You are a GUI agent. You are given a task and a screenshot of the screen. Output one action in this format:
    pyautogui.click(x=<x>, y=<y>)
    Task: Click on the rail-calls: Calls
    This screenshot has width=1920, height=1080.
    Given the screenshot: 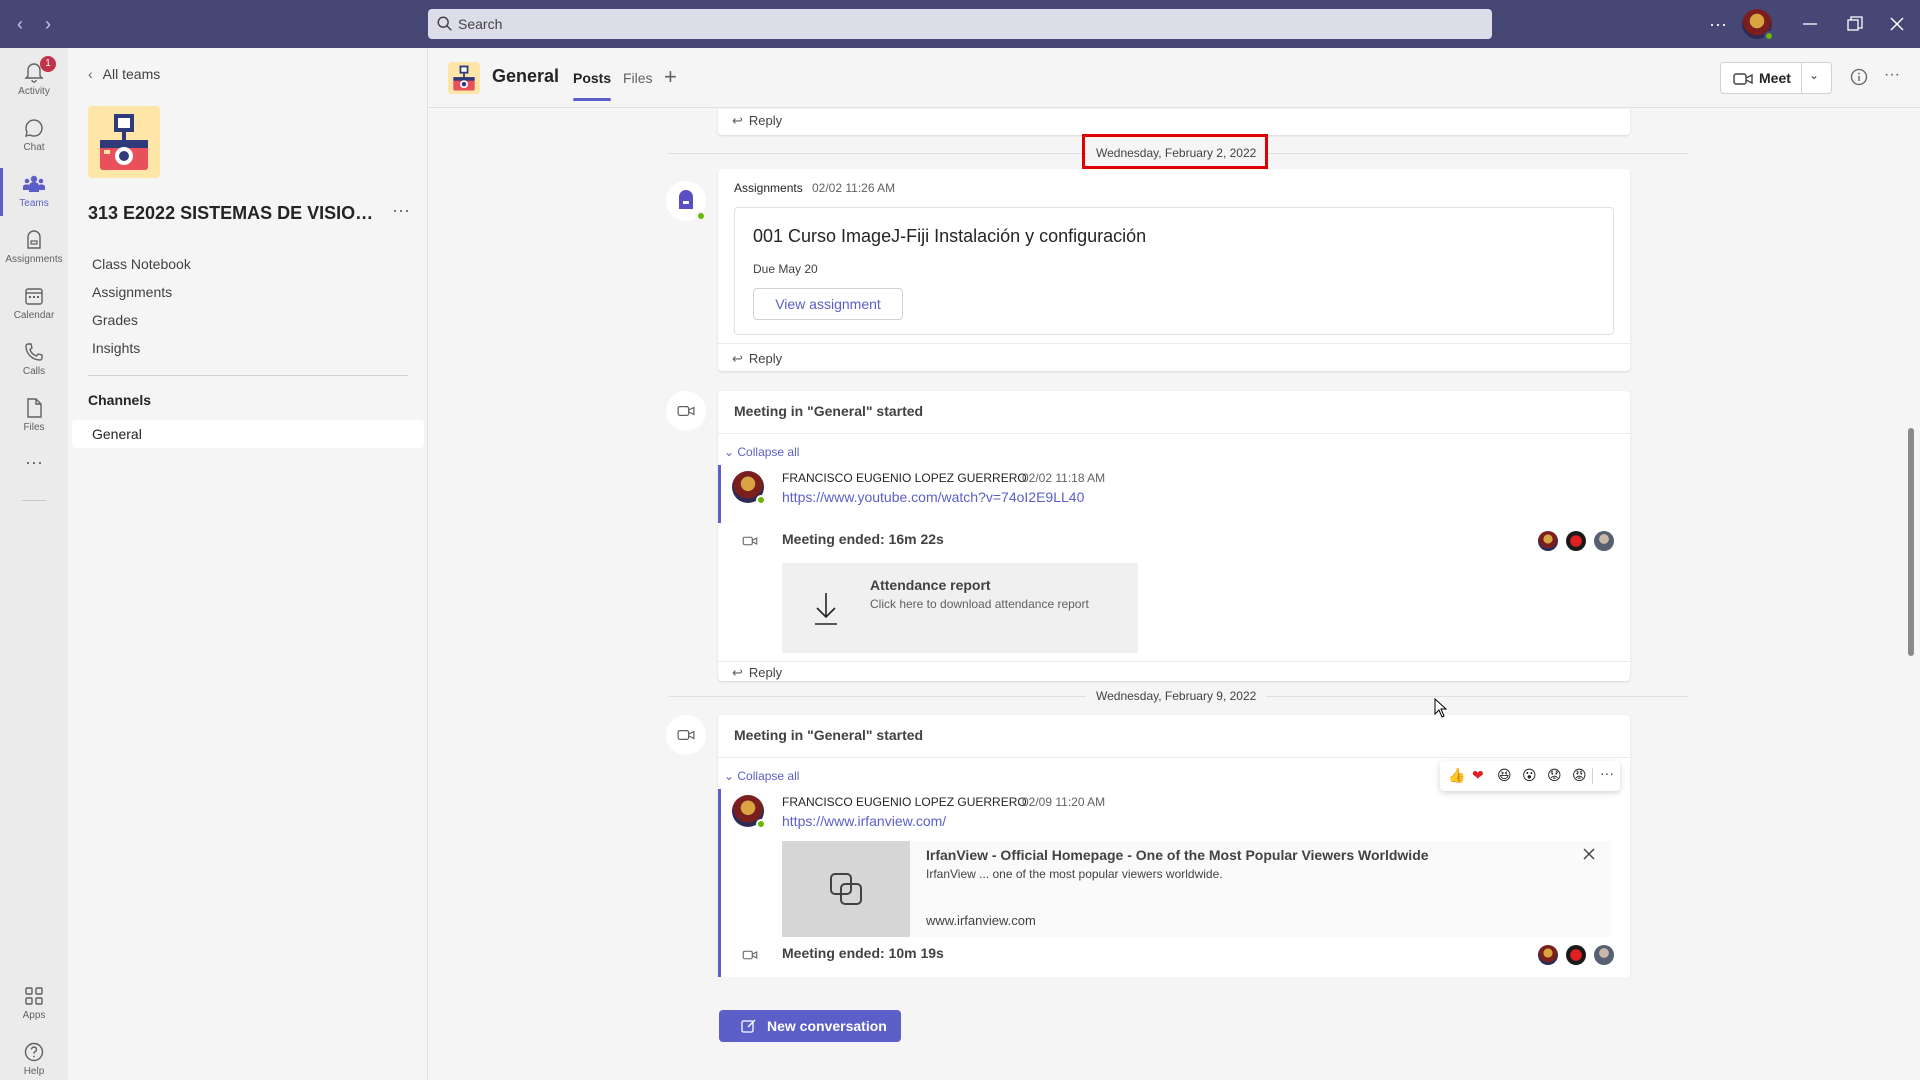 What is the action you would take?
    pyautogui.click(x=34, y=360)
    